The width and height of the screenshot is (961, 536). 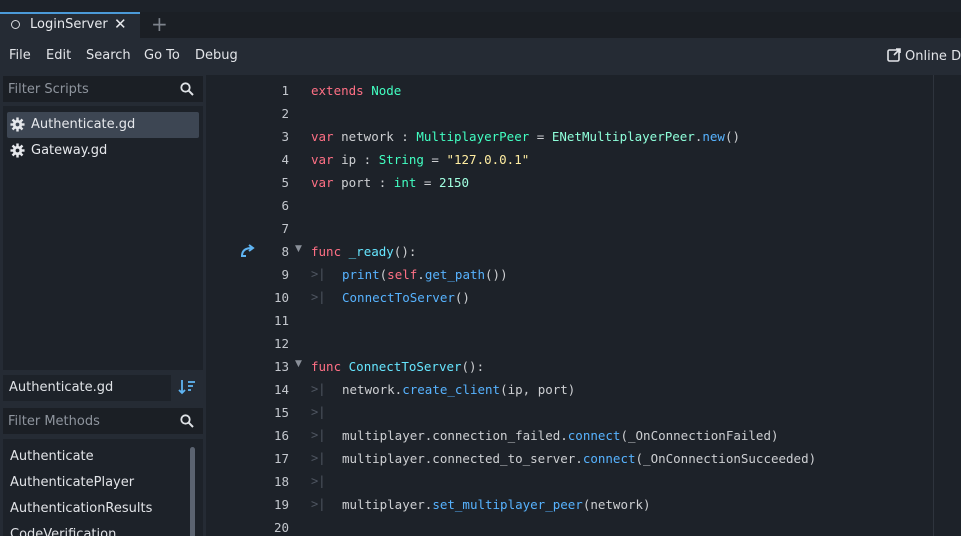 What do you see at coordinates (108, 55) in the screenshot?
I see `menu-search: Search` at bounding box center [108, 55].